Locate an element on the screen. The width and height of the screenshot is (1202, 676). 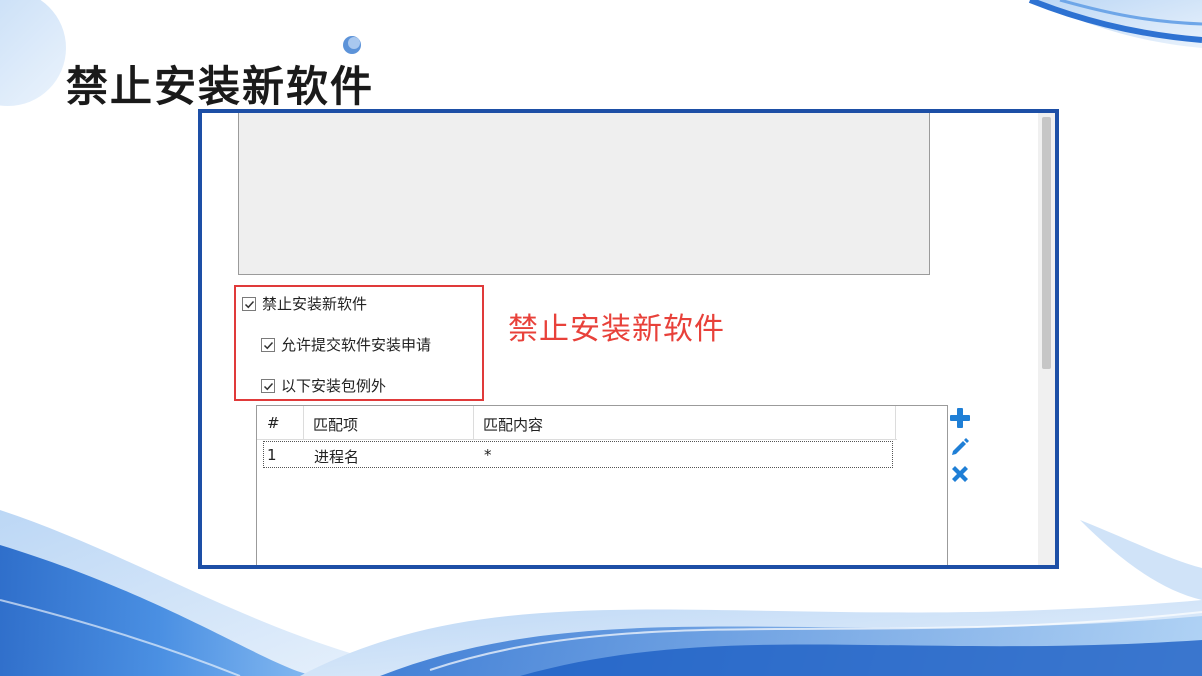
exception-table: # 匹配项 匹配内容 1 进程名 * is located at coordinates (602, 485).